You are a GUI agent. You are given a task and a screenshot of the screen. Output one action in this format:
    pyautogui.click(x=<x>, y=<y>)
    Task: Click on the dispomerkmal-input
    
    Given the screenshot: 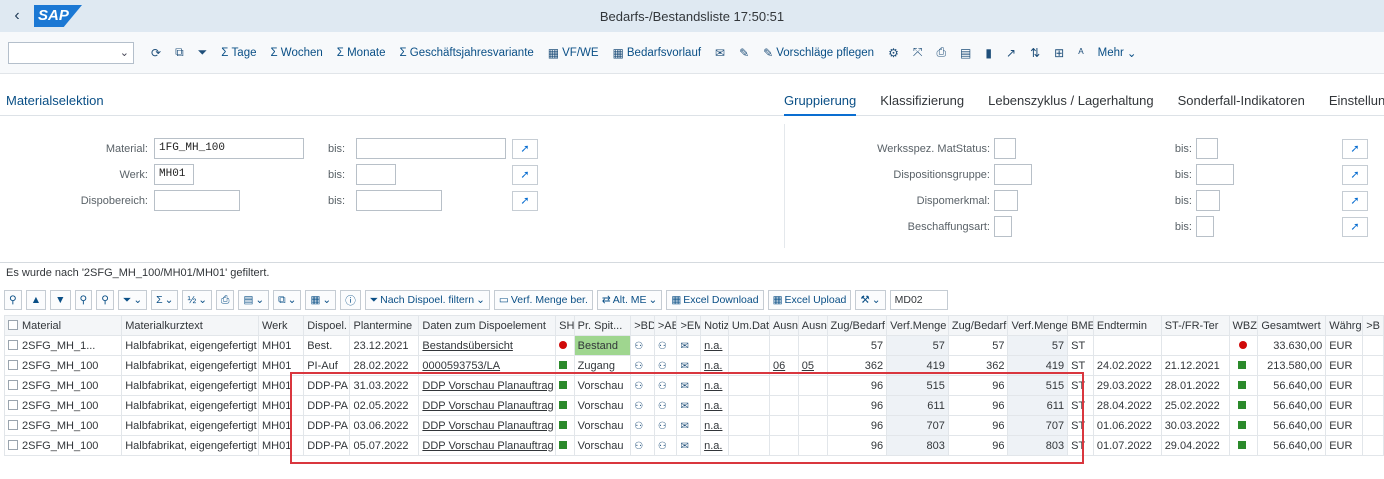 What is the action you would take?
    pyautogui.click(x=1006, y=200)
    